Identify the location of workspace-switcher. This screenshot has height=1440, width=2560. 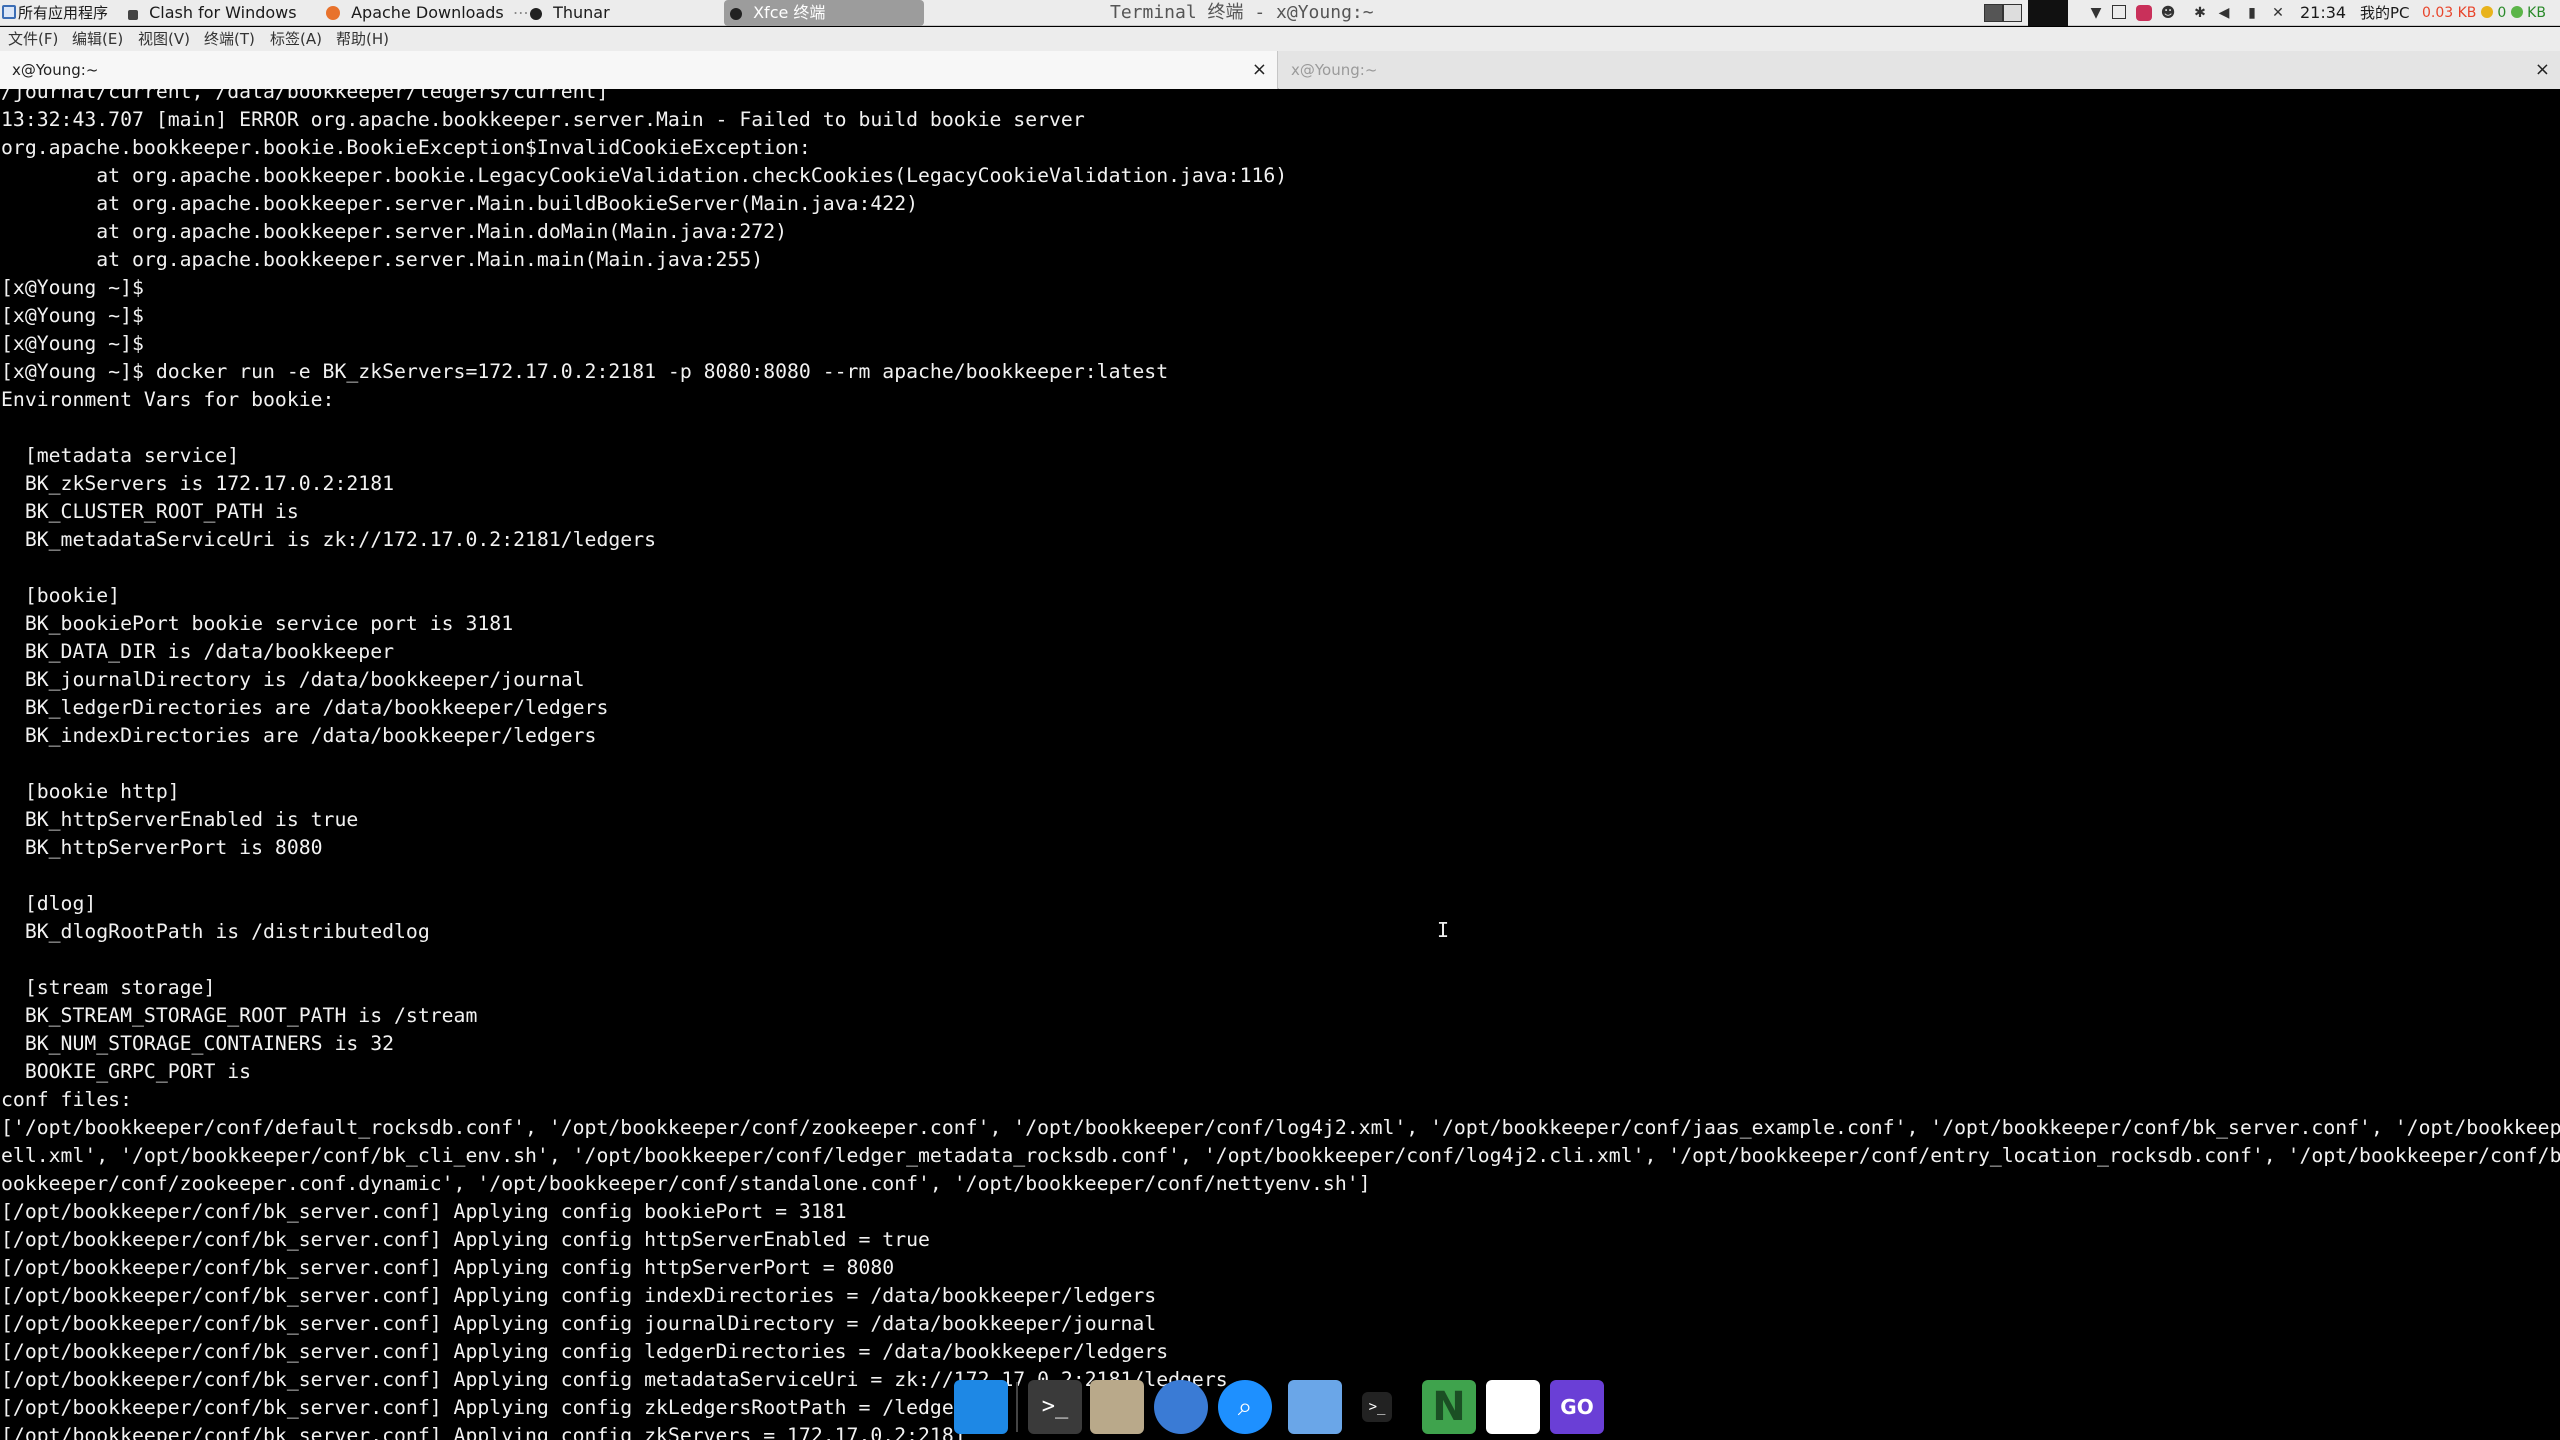
(2004, 13).